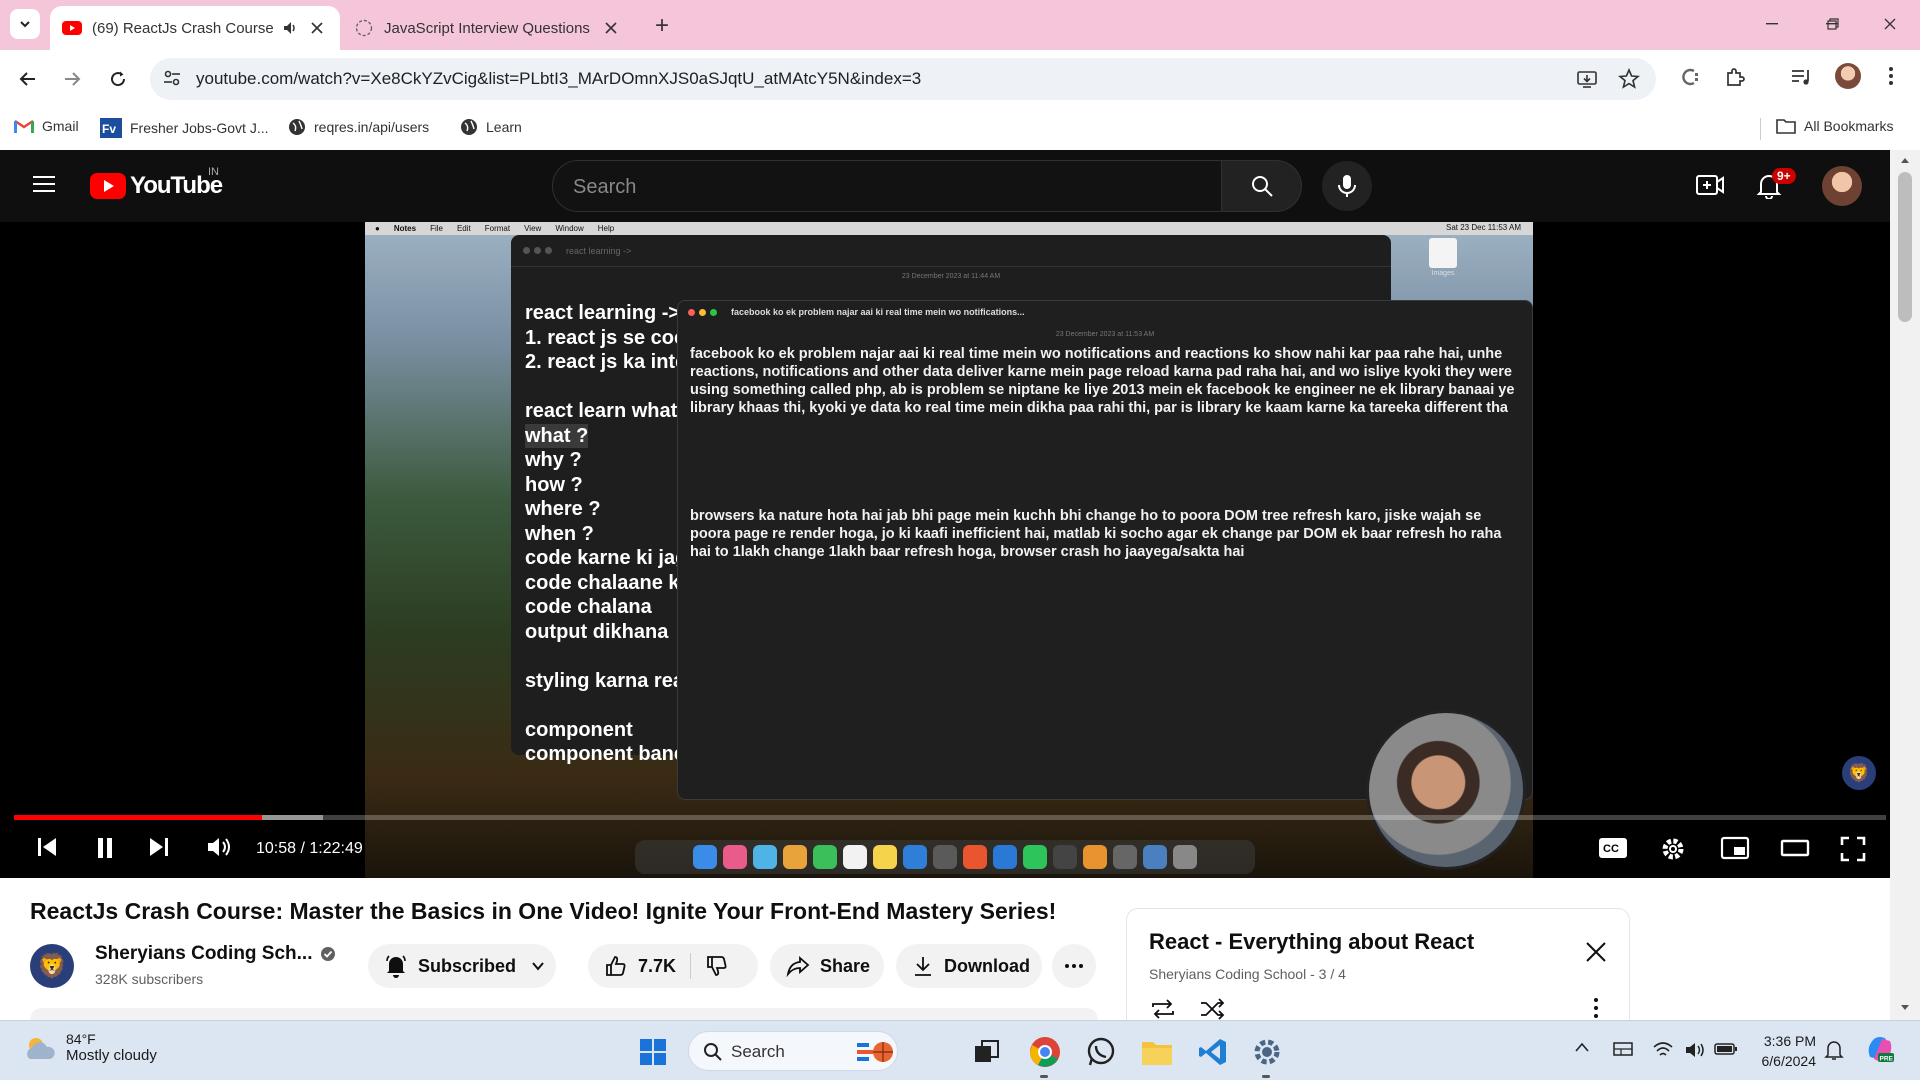 The image size is (1920, 1080). What do you see at coordinates (1710, 185) in the screenshot?
I see `create-video-icon` at bounding box center [1710, 185].